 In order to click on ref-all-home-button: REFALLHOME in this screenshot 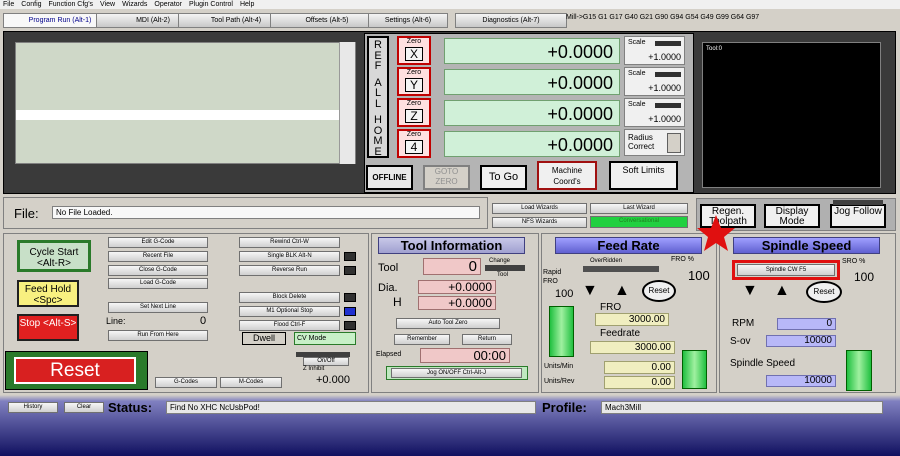, I will do `click(378, 97)`.